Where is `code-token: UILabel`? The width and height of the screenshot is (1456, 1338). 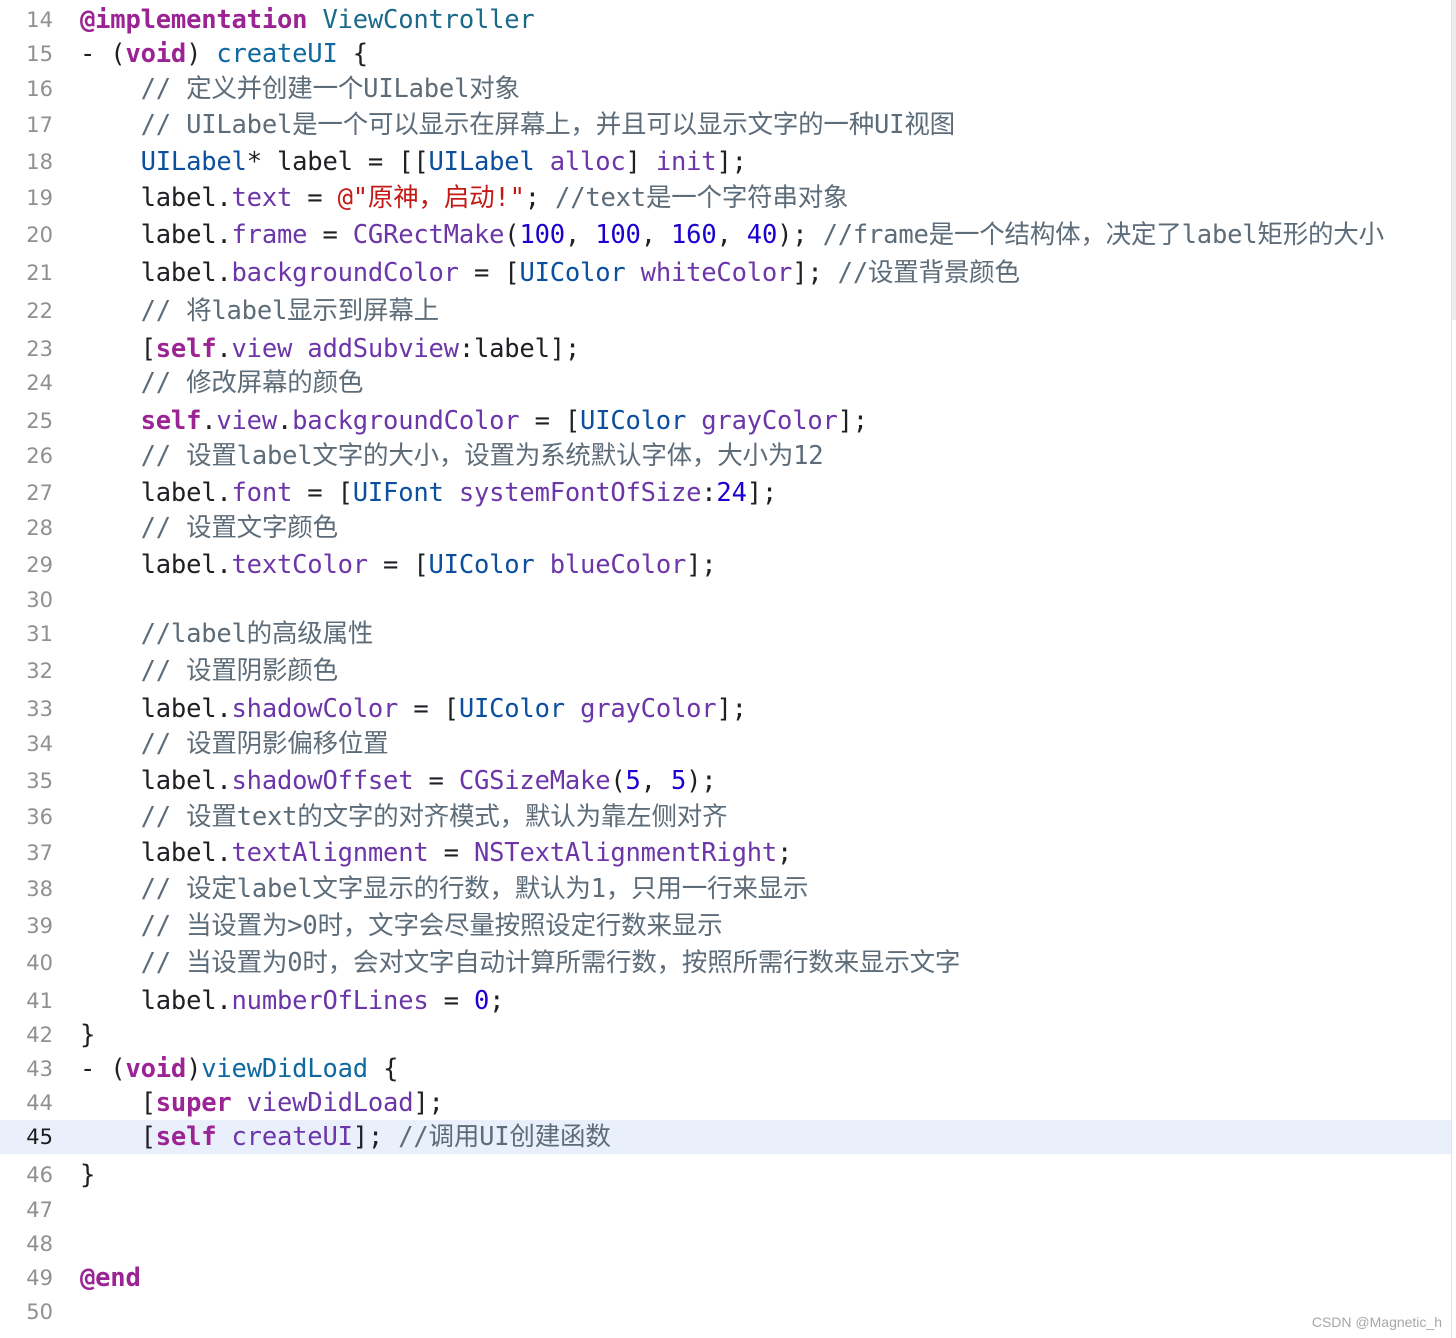 code-token: UILabel is located at coordinates (481, 162).